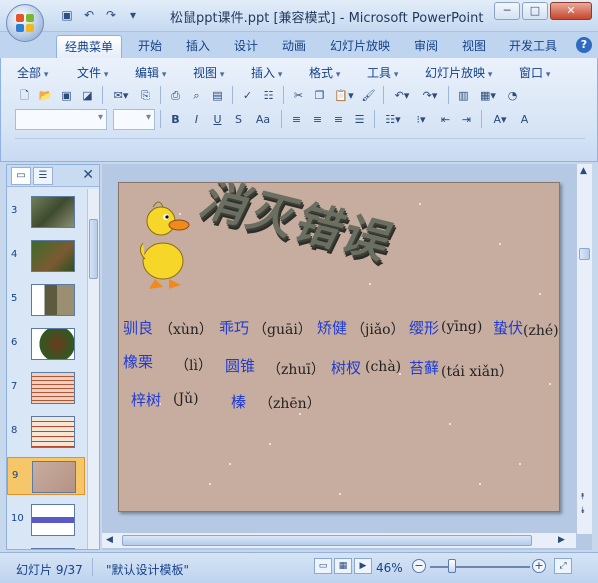 The image size is (598, 583). I want to click on previous-slide-icon: ⯭, so click(582, 497).